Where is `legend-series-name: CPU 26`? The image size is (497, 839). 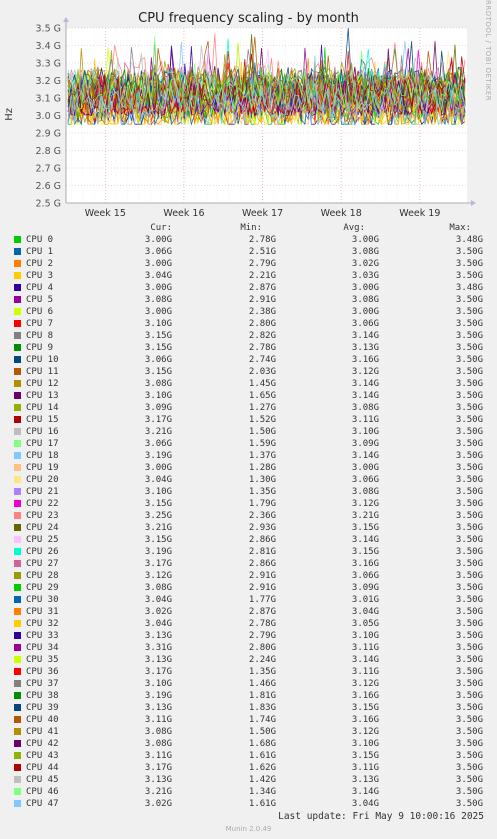 legend-series-name: CPU 26 is located at coordinates (42, 552).